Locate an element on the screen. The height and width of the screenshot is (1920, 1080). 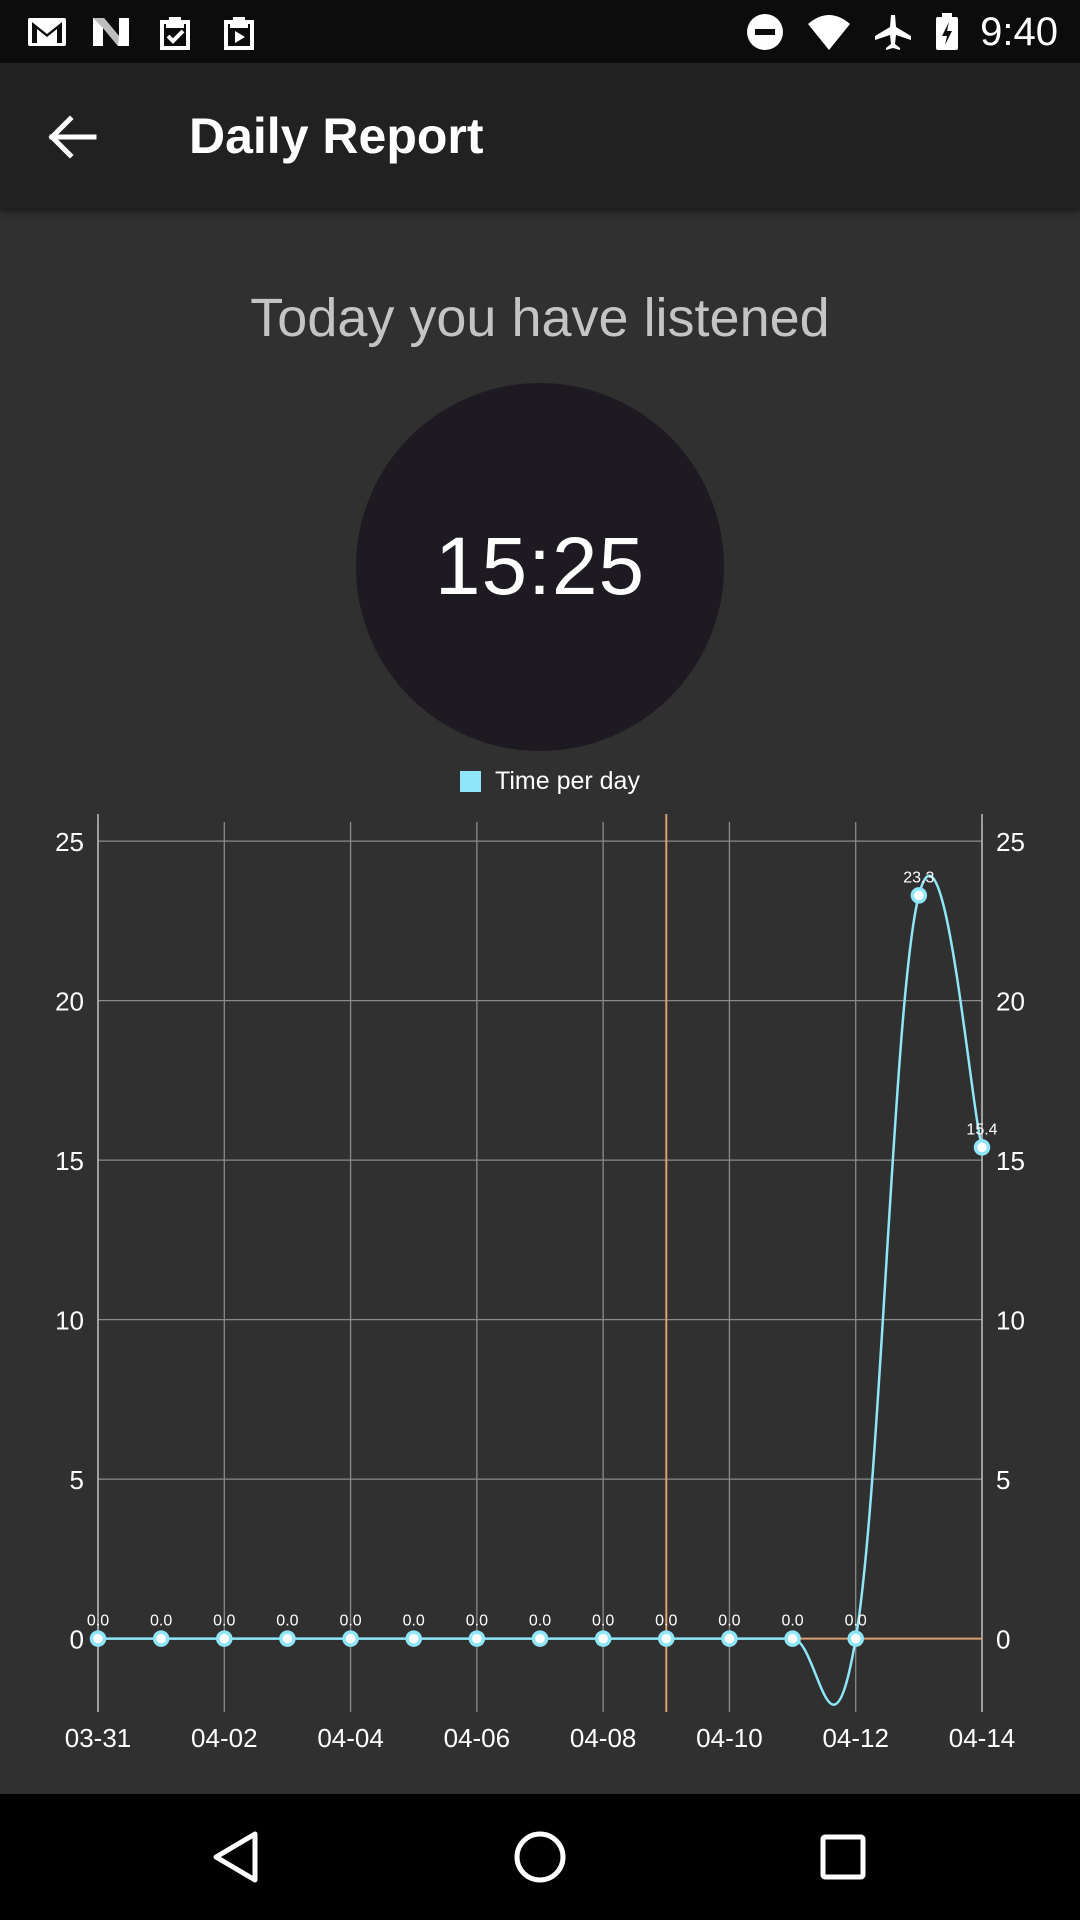
y-tick-label-right: 25 is located at coordinates (1010, 842).